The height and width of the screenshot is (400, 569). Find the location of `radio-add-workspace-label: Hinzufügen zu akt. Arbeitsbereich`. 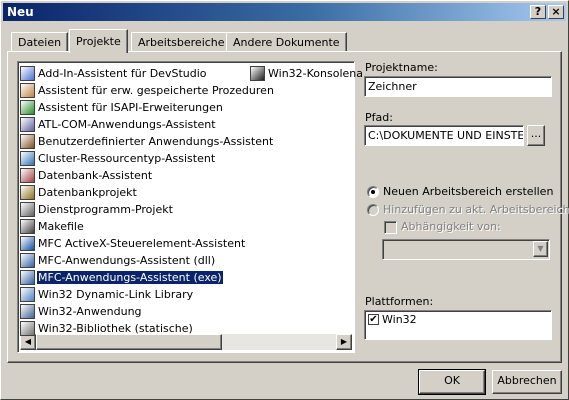

radio-add-workspace-label: Hinzufügen zu akt. Arbeitsbereich is located at coordinates (476, 209).